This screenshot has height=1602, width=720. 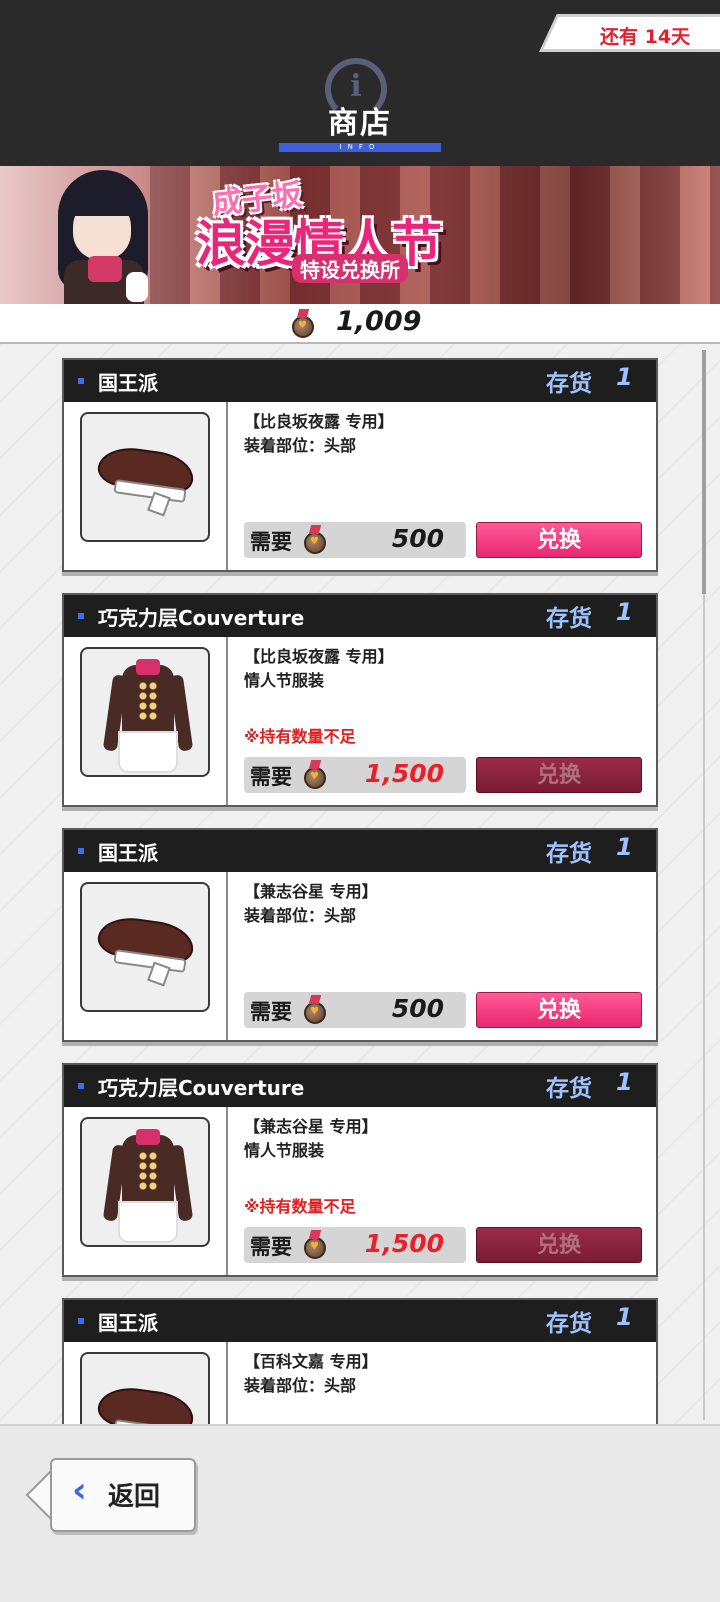 I want to click on remaining-days-text: 还有 14天, so click(x=645, y=37).